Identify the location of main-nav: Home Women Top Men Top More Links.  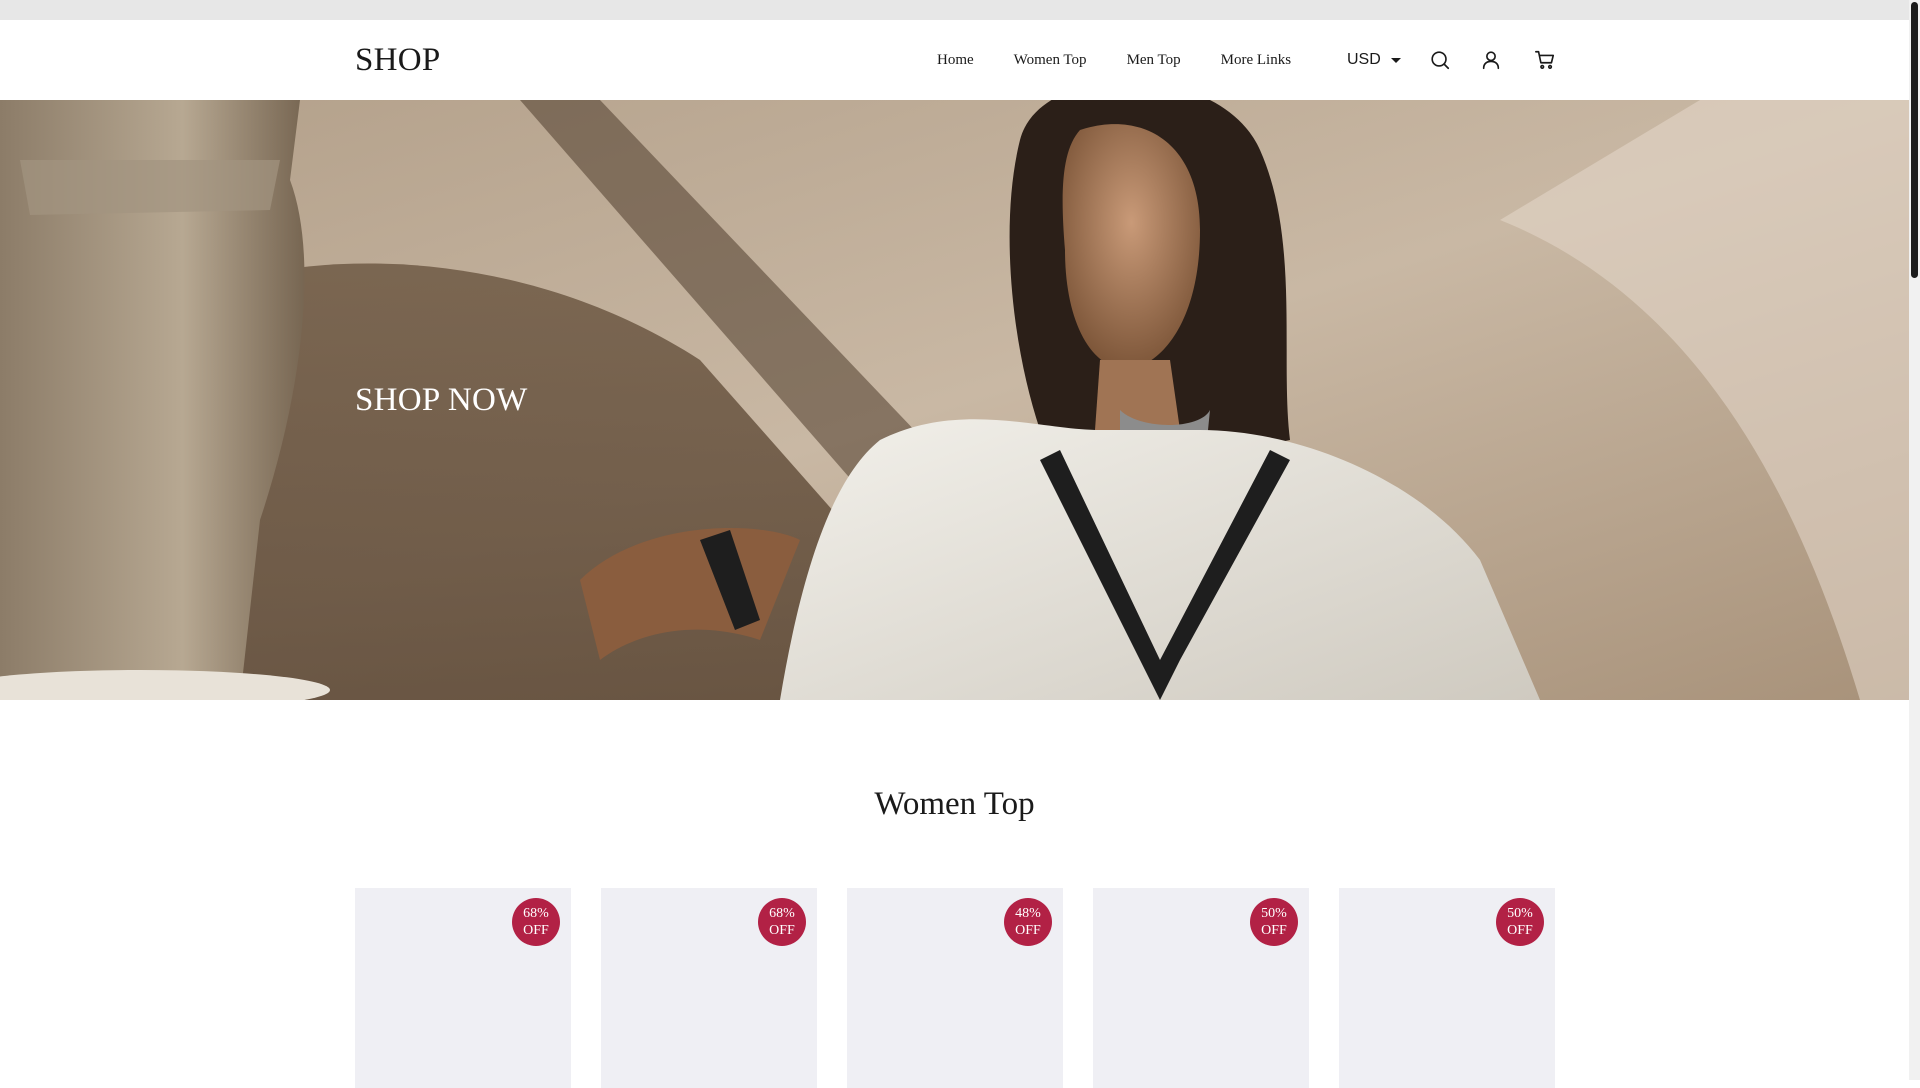
(1114, 60).